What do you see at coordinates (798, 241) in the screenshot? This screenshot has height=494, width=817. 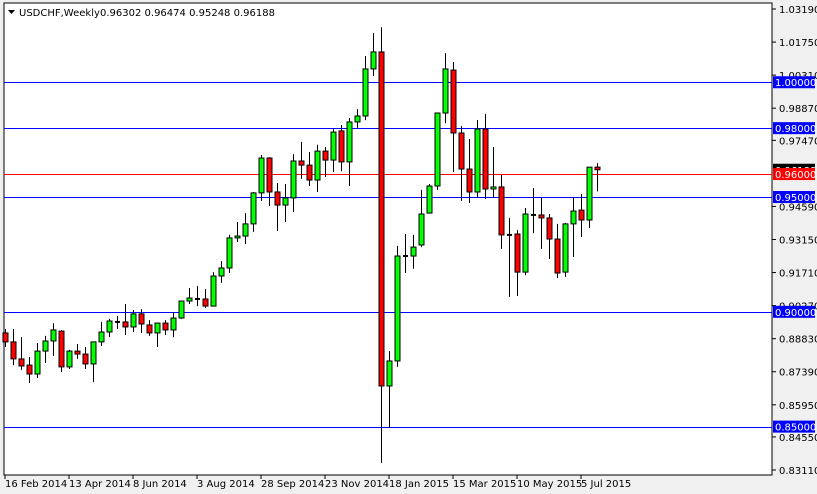 I see `price-tick-label: 0.93150` at bounding box center [798, 241].